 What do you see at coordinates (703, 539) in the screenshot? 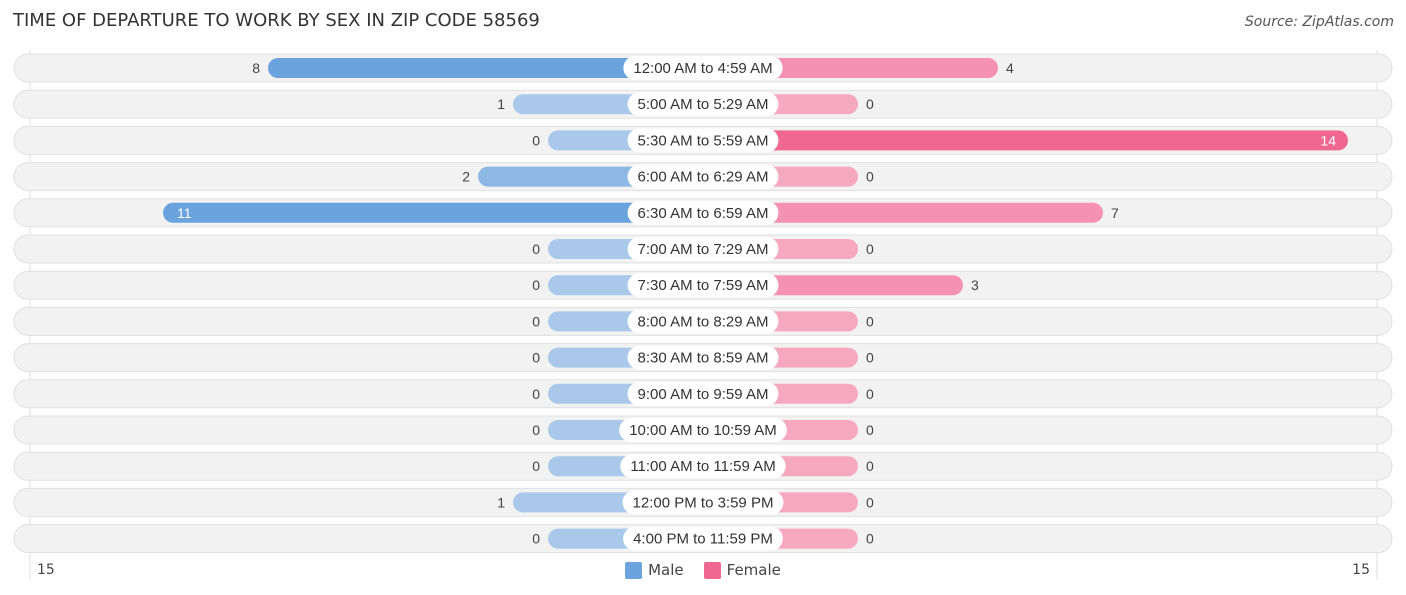
I see `category-label: 4:00 PM to 11:59 PM` at bounding box center [703, 539].